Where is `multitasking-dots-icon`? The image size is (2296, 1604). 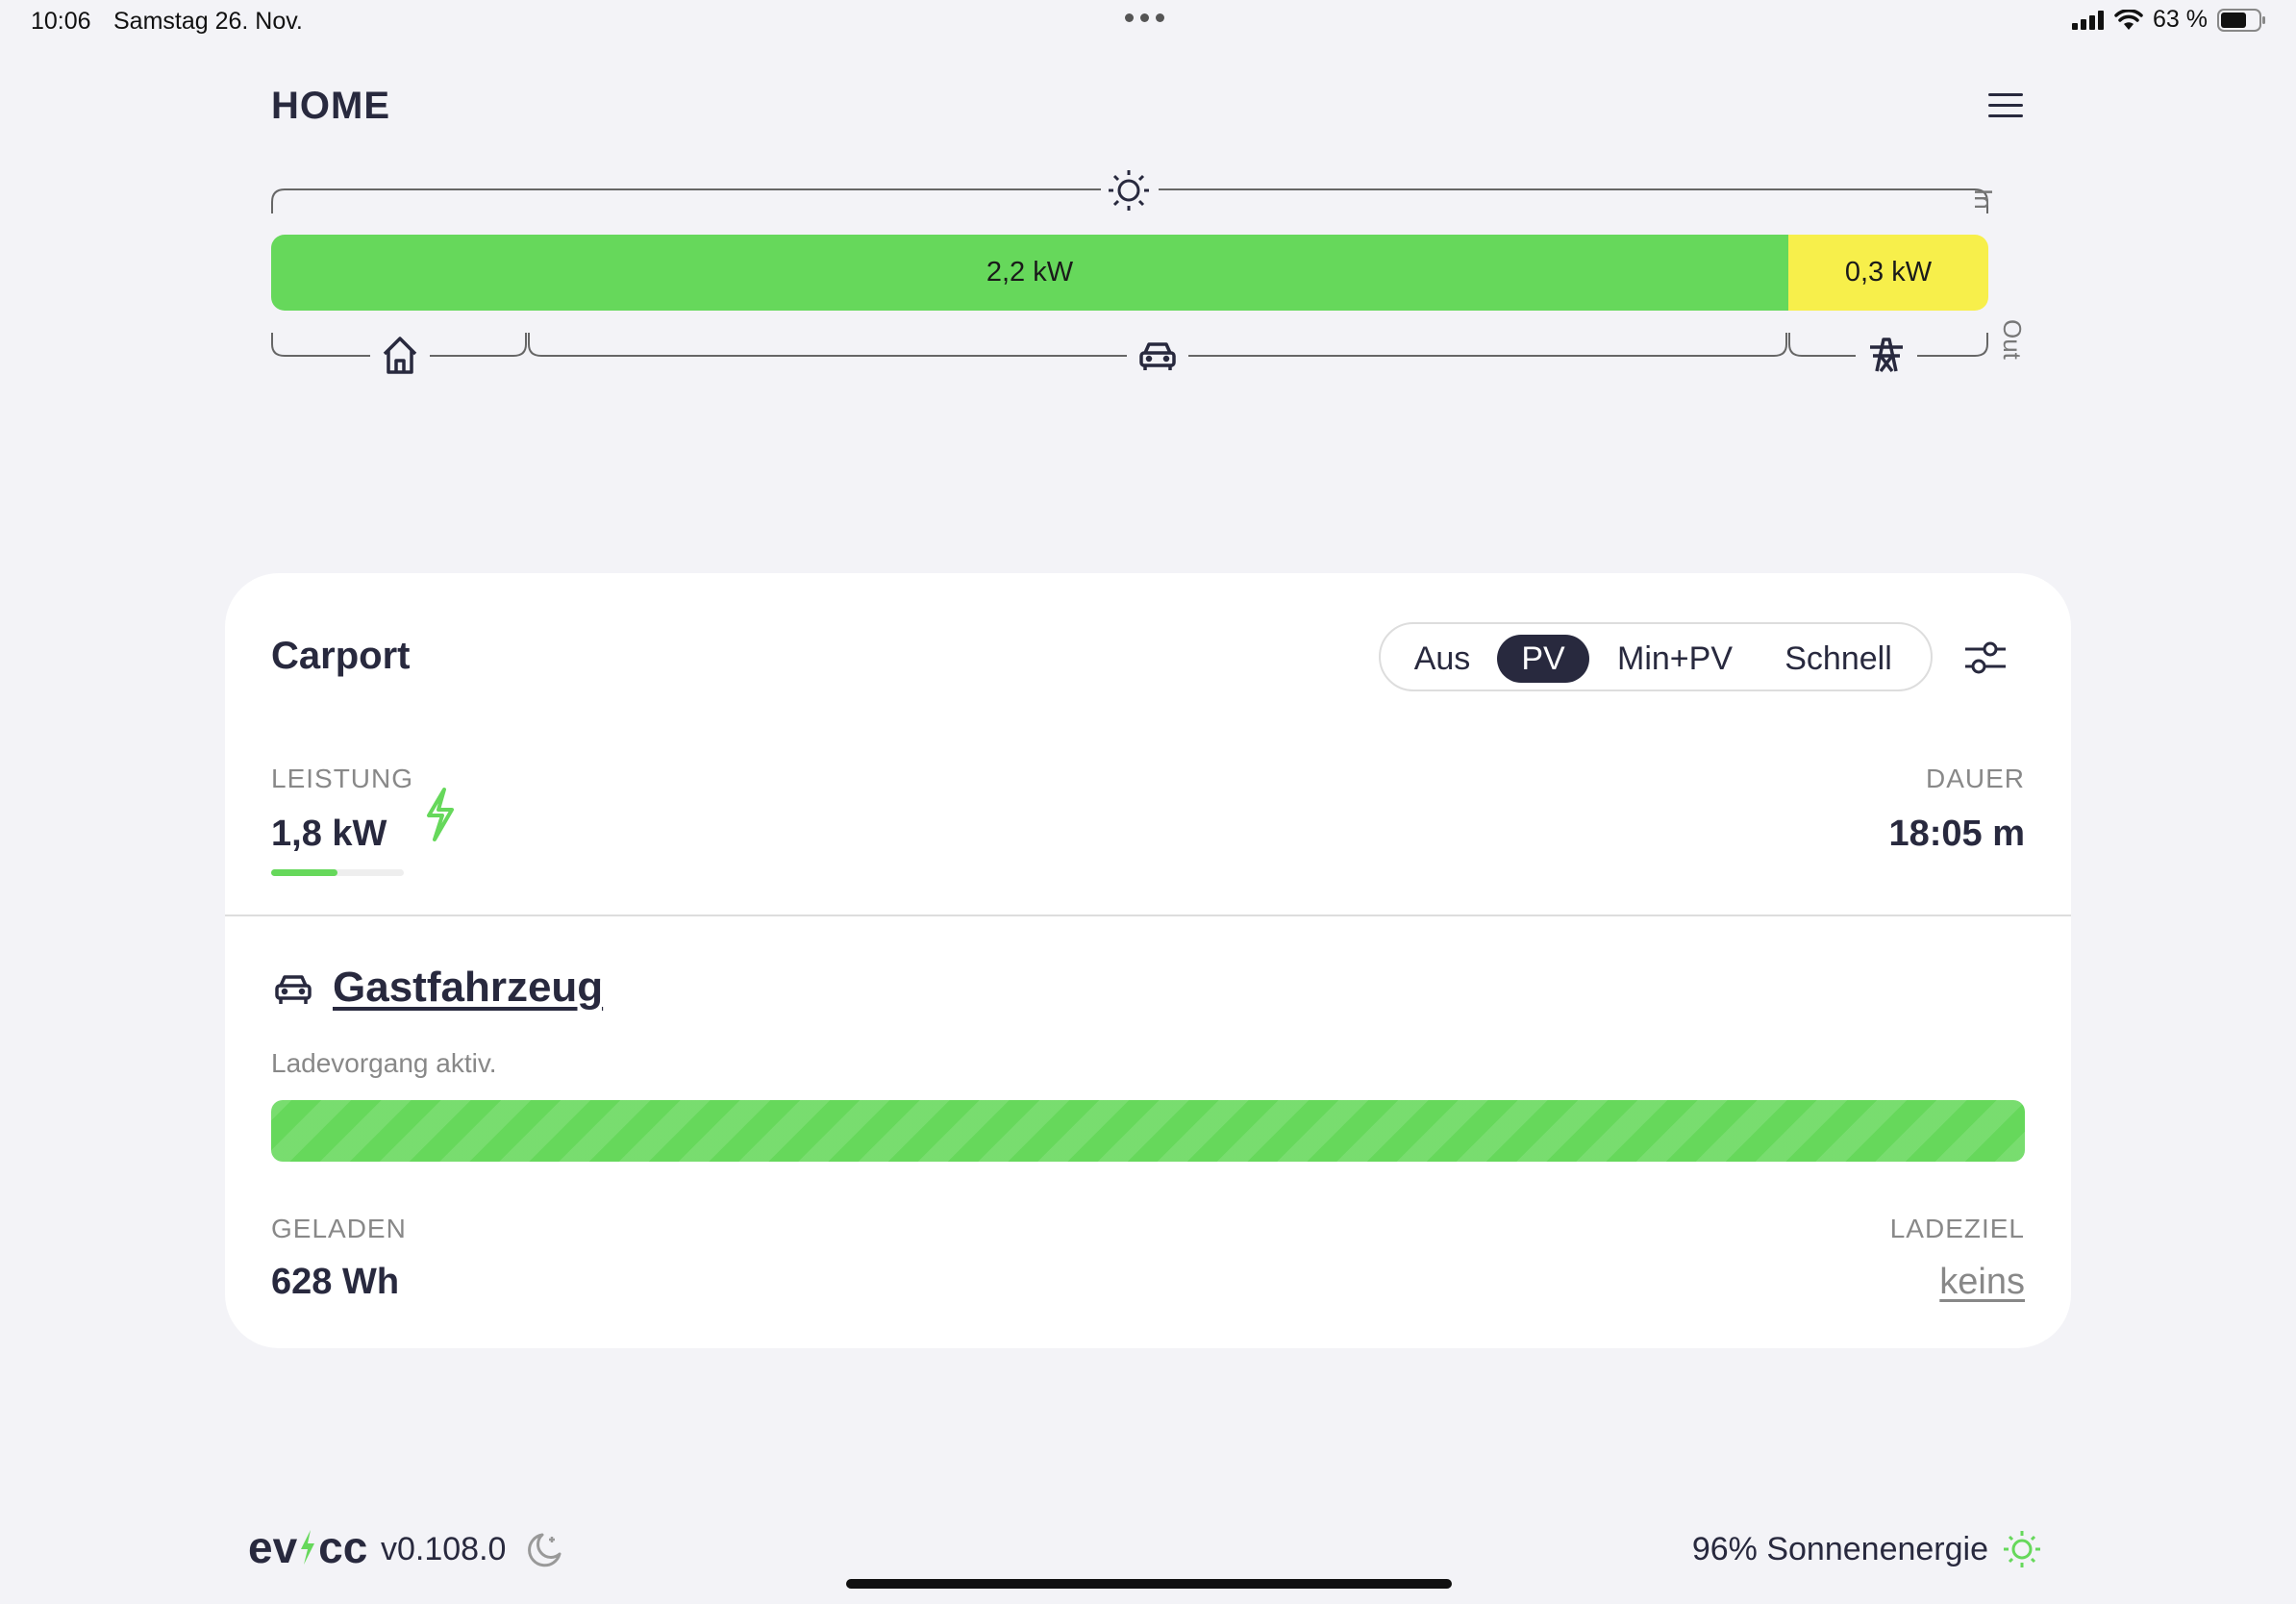
multitasking-dots-icon is located at coordinates (1144, 17).